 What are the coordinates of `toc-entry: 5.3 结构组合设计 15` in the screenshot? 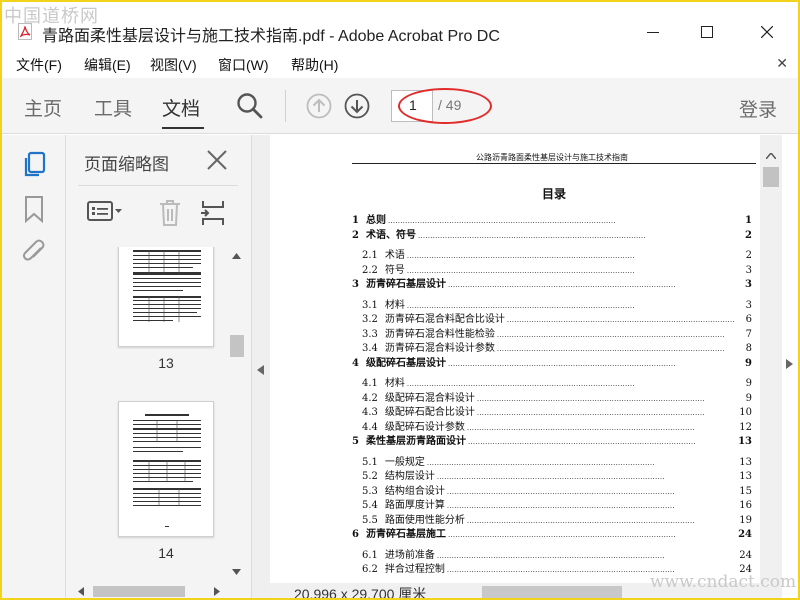 It's located at (552, 489).